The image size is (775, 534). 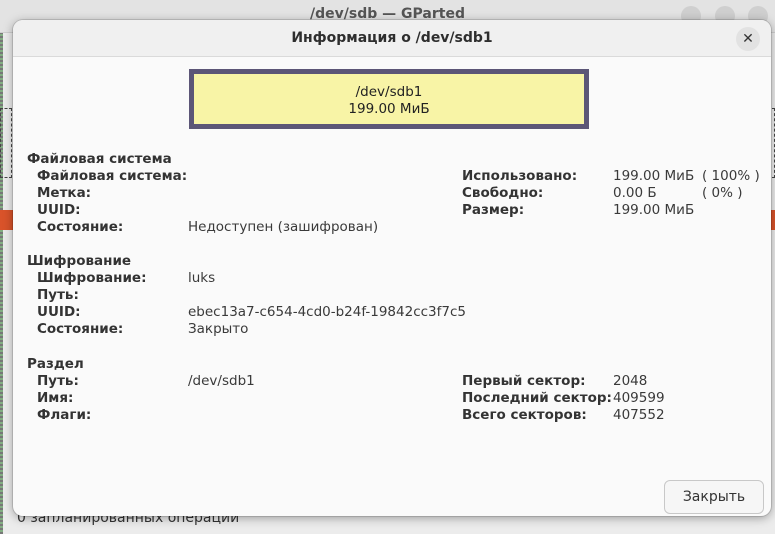 What do you see at coordinates (64, 193) in the screenshot?
I see `filesystem-label-label: Метка:` at bounding box center [64, 193].